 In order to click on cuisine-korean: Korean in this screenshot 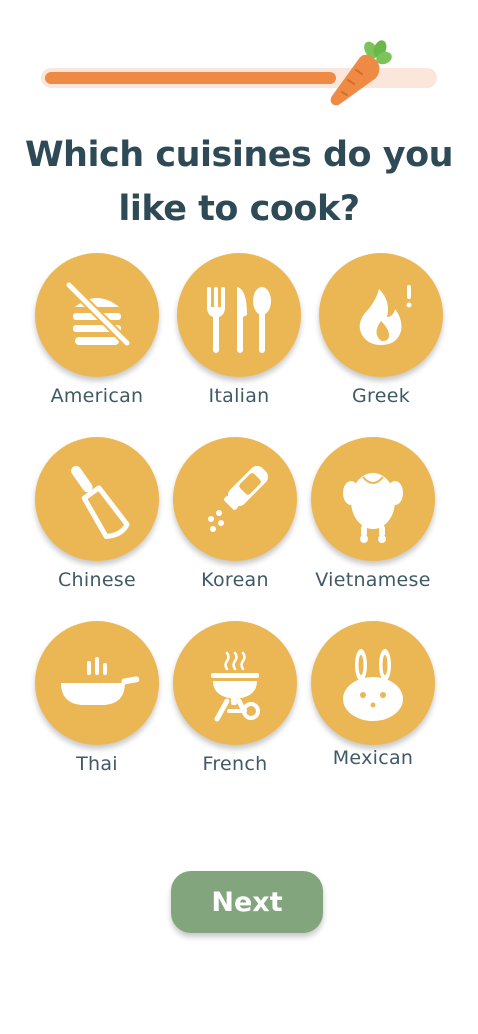, I will do `click(235, 514)`.